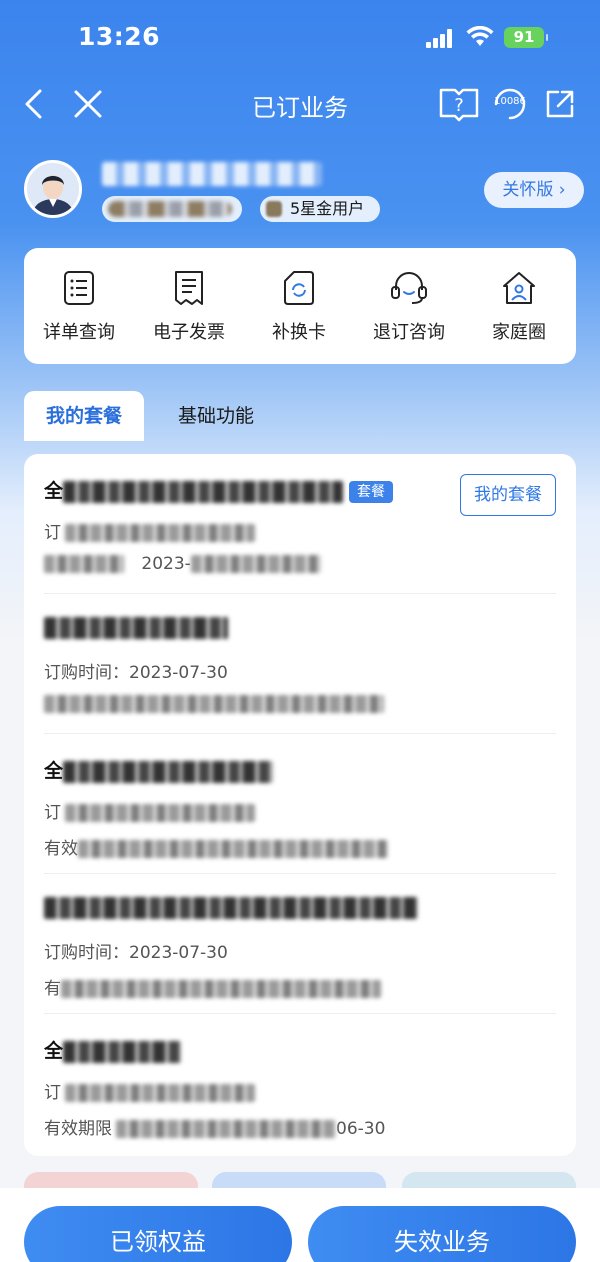 This screenshot has height=1262, width=600. What do you see at coordinates (409, 307) in the screenshot?
I see `quick-action-unsubscribe-consult: 退订咨询` at bounding box center [409, 307].